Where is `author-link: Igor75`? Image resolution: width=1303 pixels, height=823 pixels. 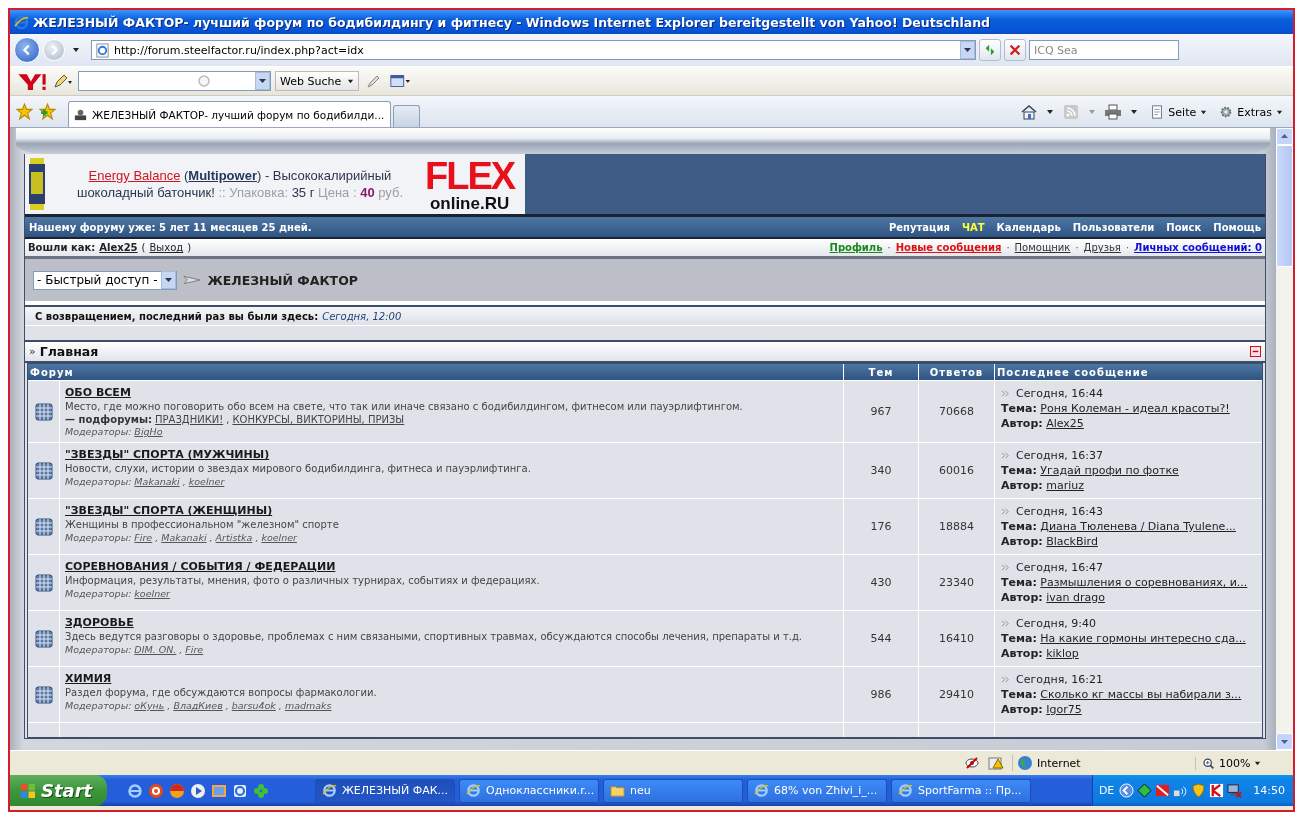 author-link: Igor75 is located at coordinates (1064, 709).